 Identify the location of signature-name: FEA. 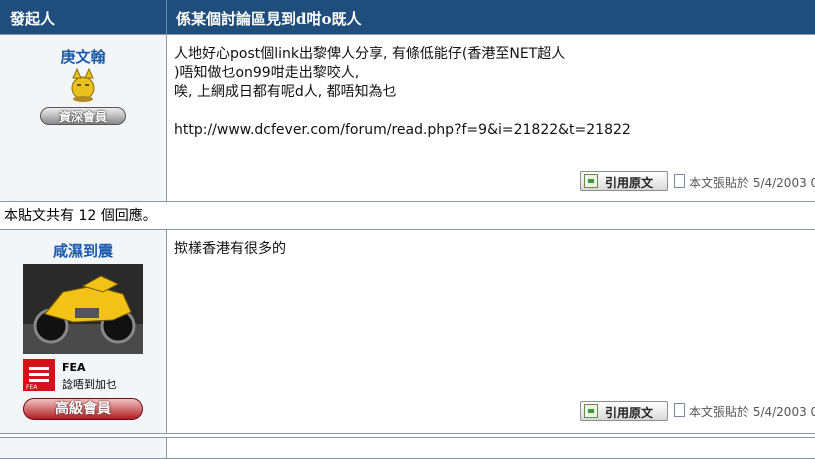
(74, 367).